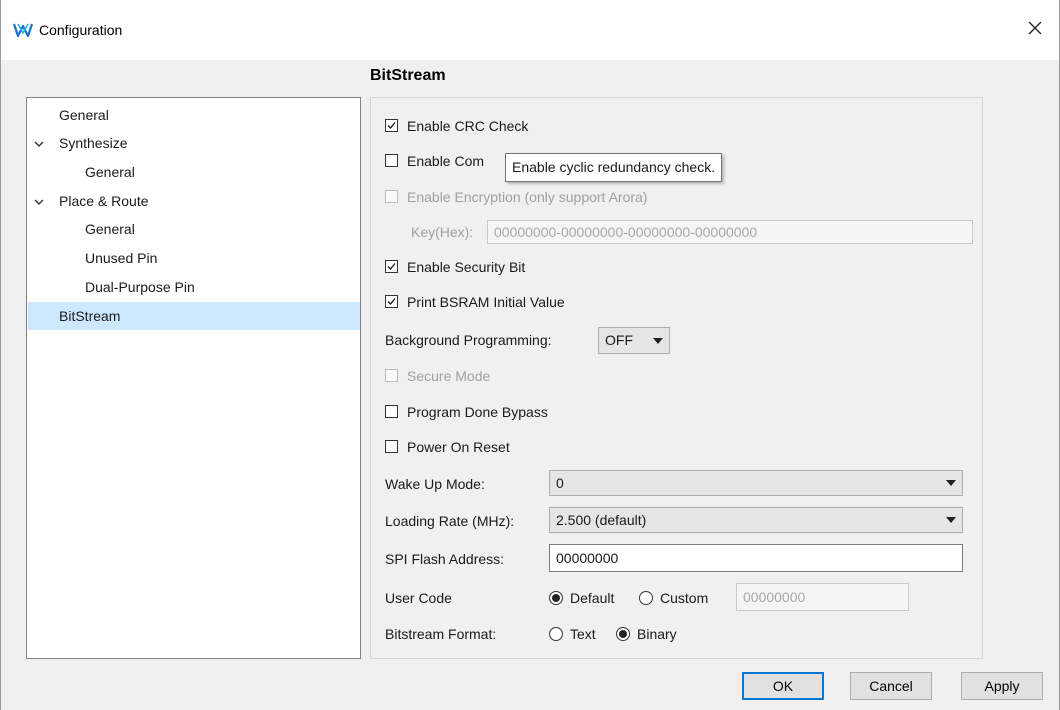  I want to click on tree-item-unused-pin: Unused Pin, so click(121, 258).